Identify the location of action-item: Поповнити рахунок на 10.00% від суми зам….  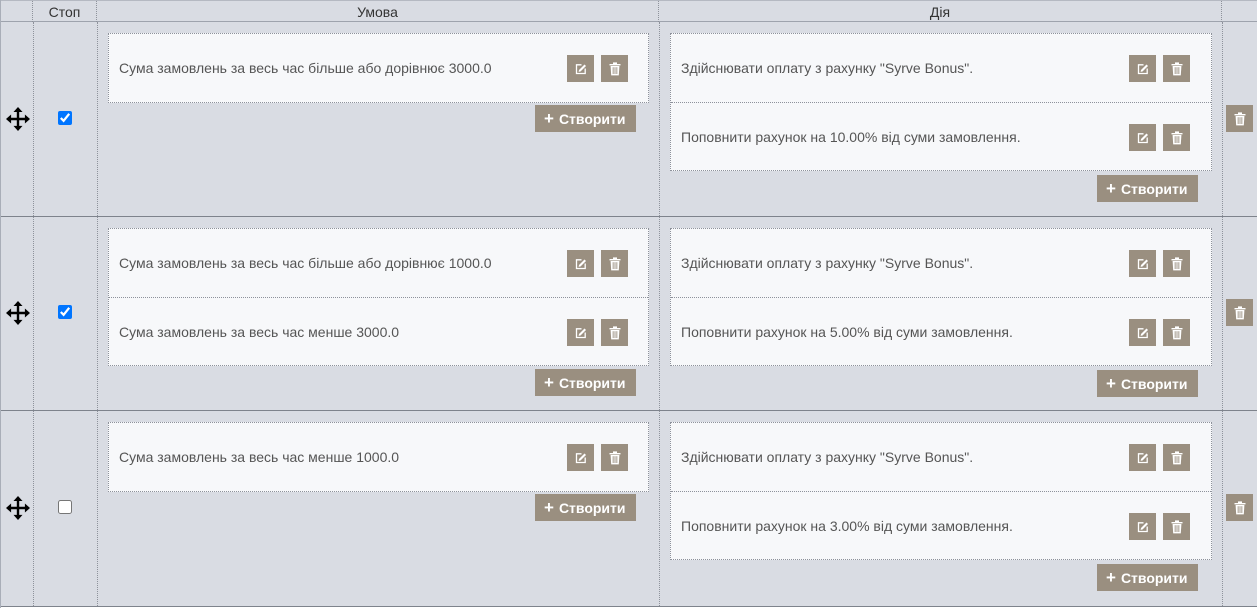
(941, 136).